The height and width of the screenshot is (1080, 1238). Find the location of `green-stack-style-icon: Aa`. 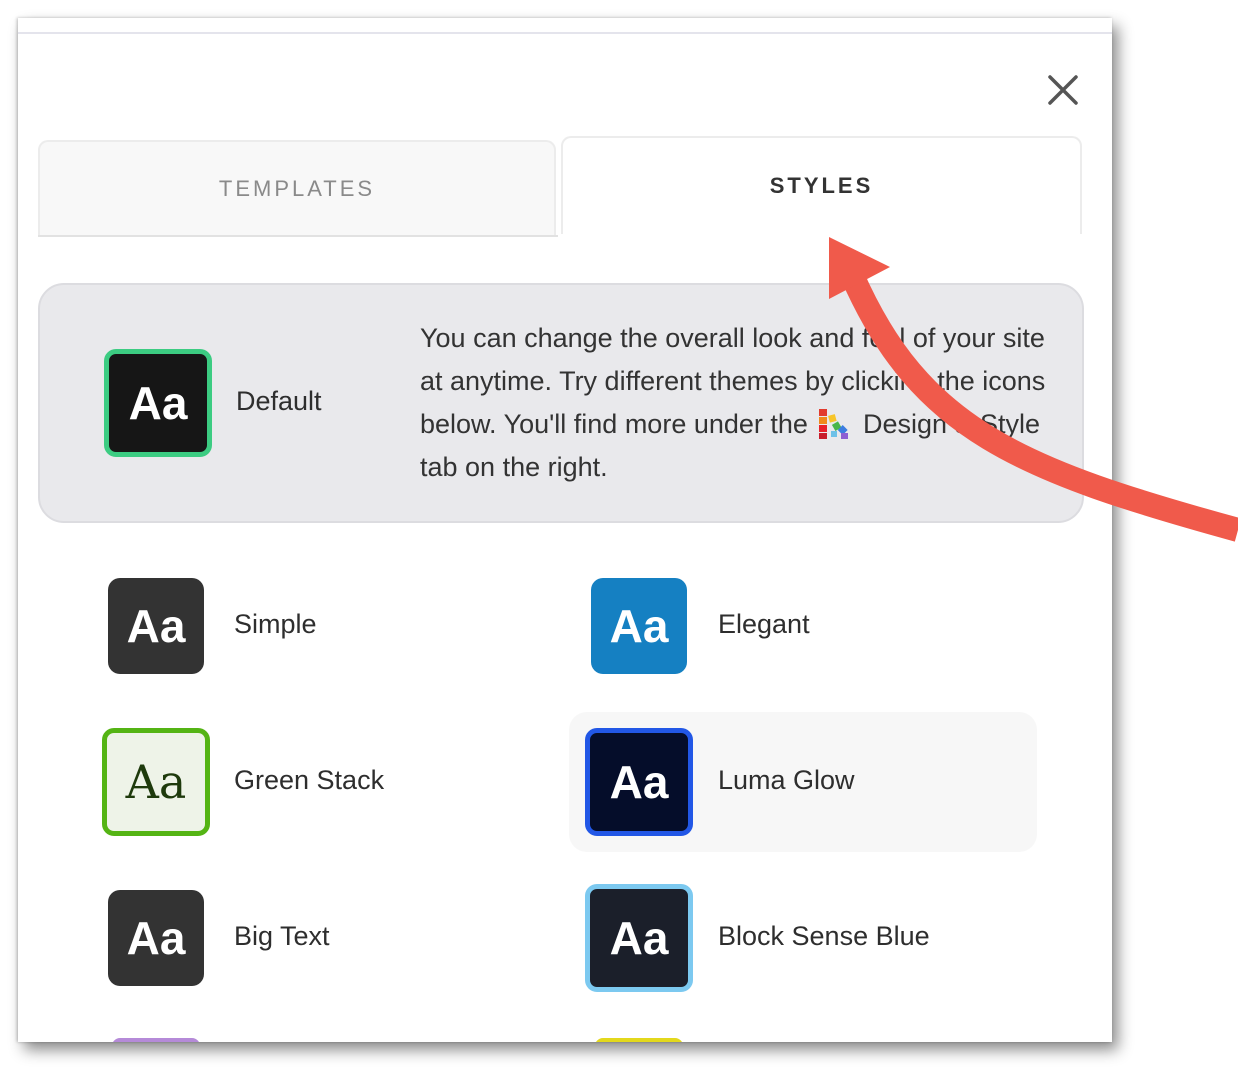

green-stack-style-icon: Aa is located at coordinates (156, 782).